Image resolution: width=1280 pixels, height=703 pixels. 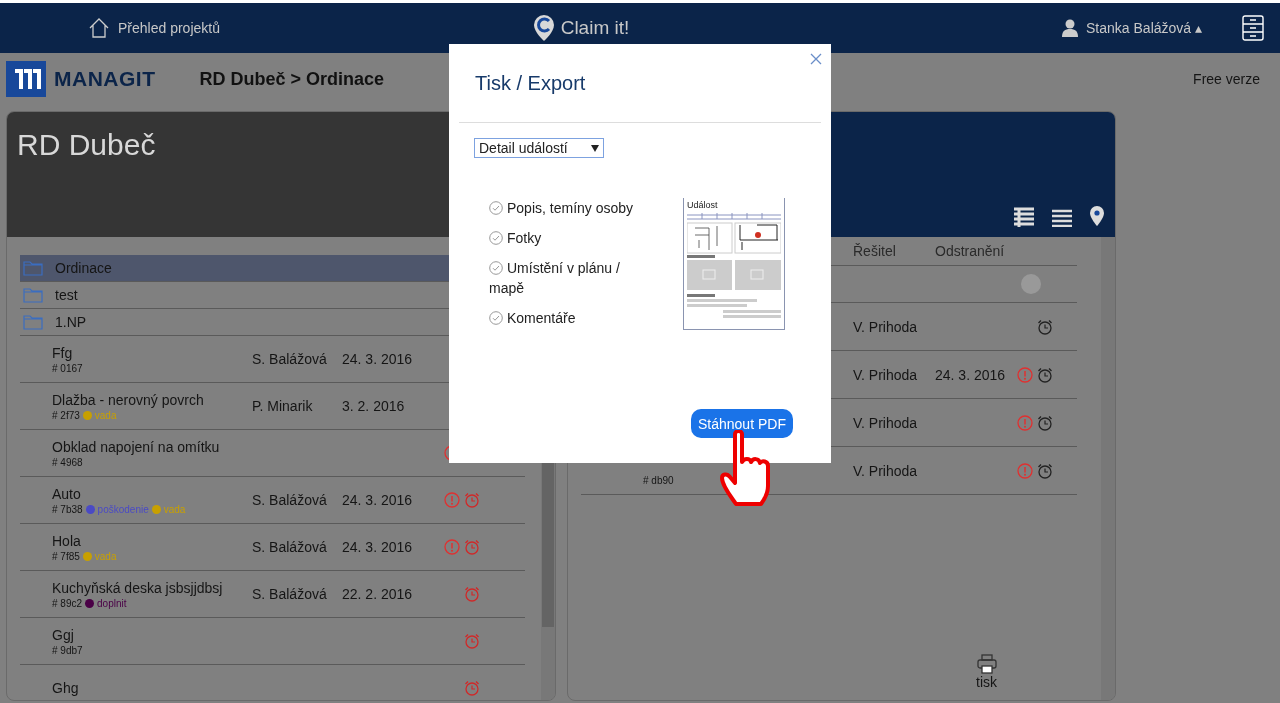 I want to click on column-header: Řešitel, so click(x=894, y=251).